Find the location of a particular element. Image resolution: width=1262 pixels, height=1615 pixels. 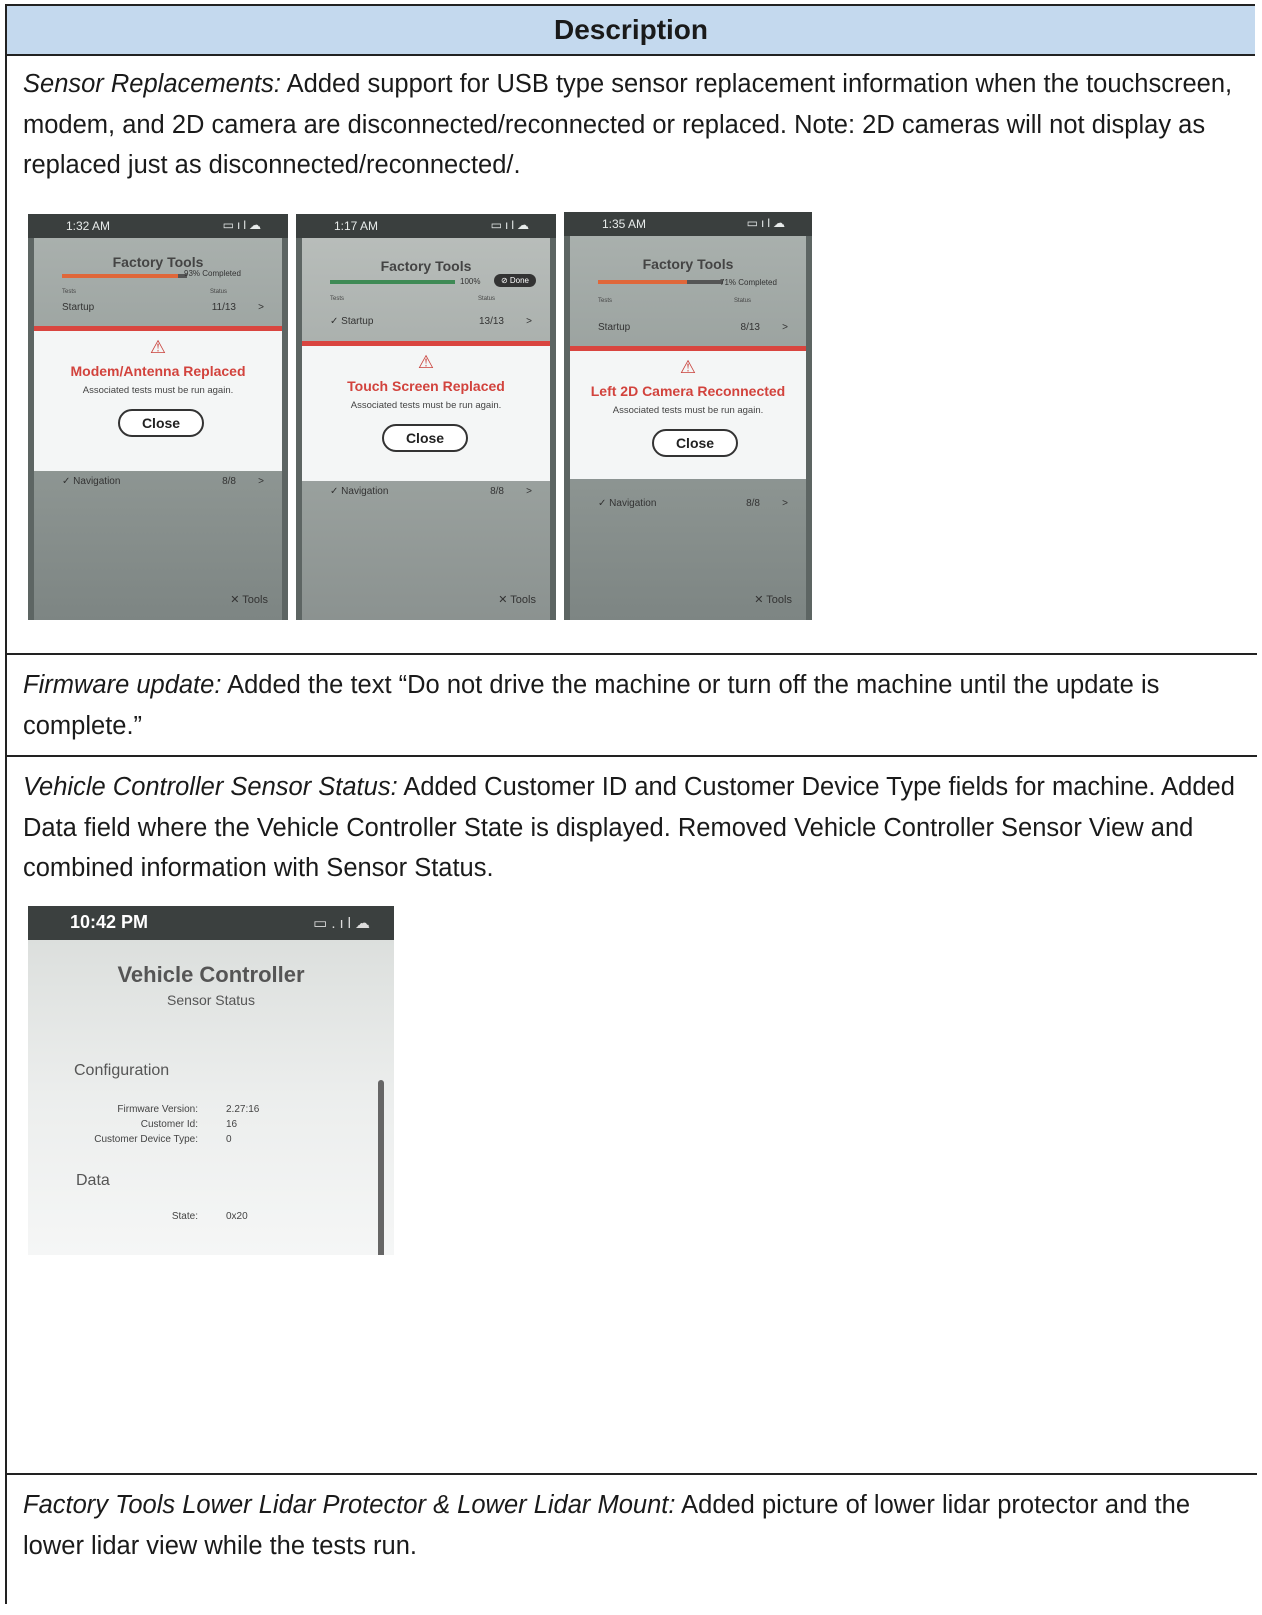

section-configuration: Configuration is located at coordinates (122, 1070).